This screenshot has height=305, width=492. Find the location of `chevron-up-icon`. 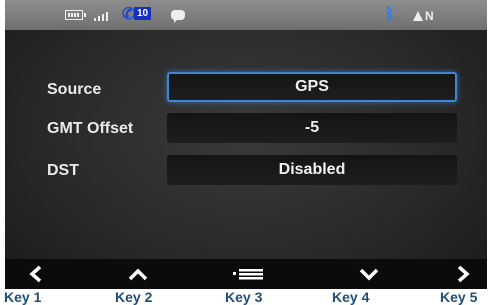

chevron-up-icon is located at coordinates (138, 274).